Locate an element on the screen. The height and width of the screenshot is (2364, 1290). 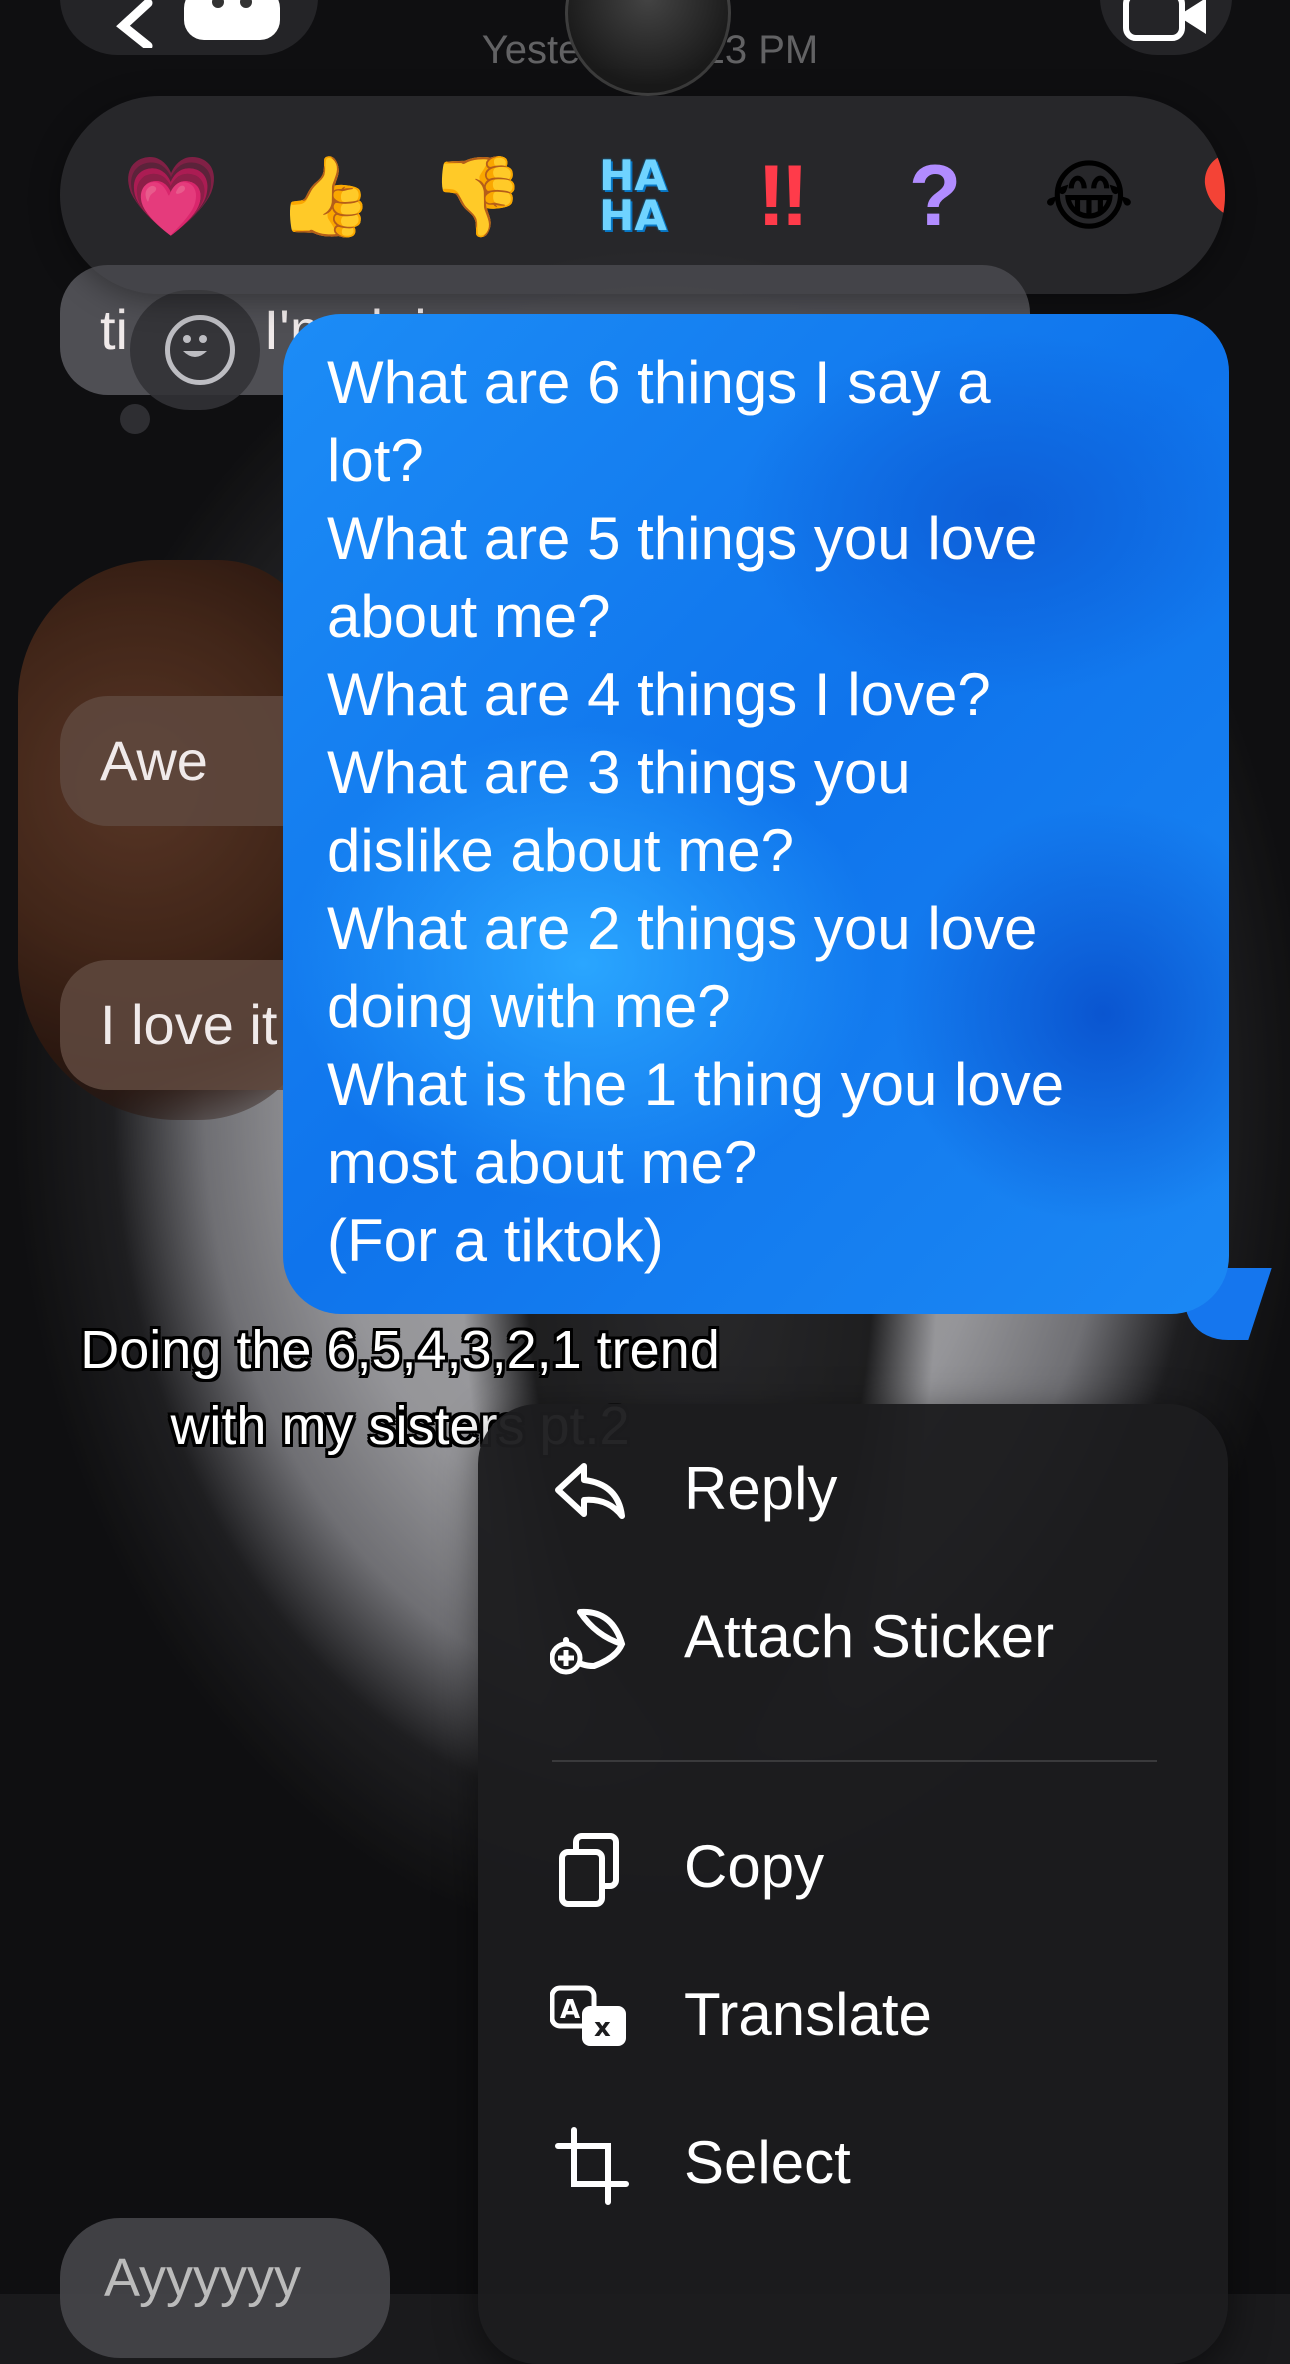
heart-reaction-icon: 💗 is located at coordinates (171, 196).